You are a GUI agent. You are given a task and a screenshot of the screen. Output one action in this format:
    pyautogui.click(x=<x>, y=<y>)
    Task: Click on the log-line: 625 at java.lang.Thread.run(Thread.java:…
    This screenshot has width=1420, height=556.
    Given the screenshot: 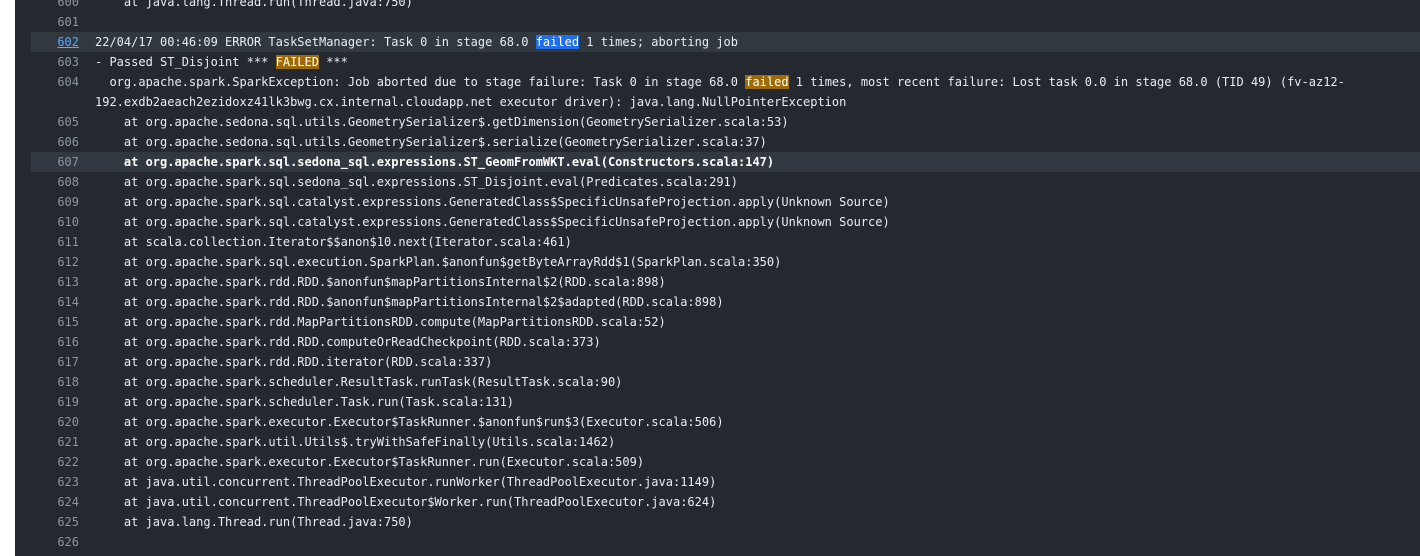 What is the action you would take?
    pyautogui.click(x=725, y=522)
    